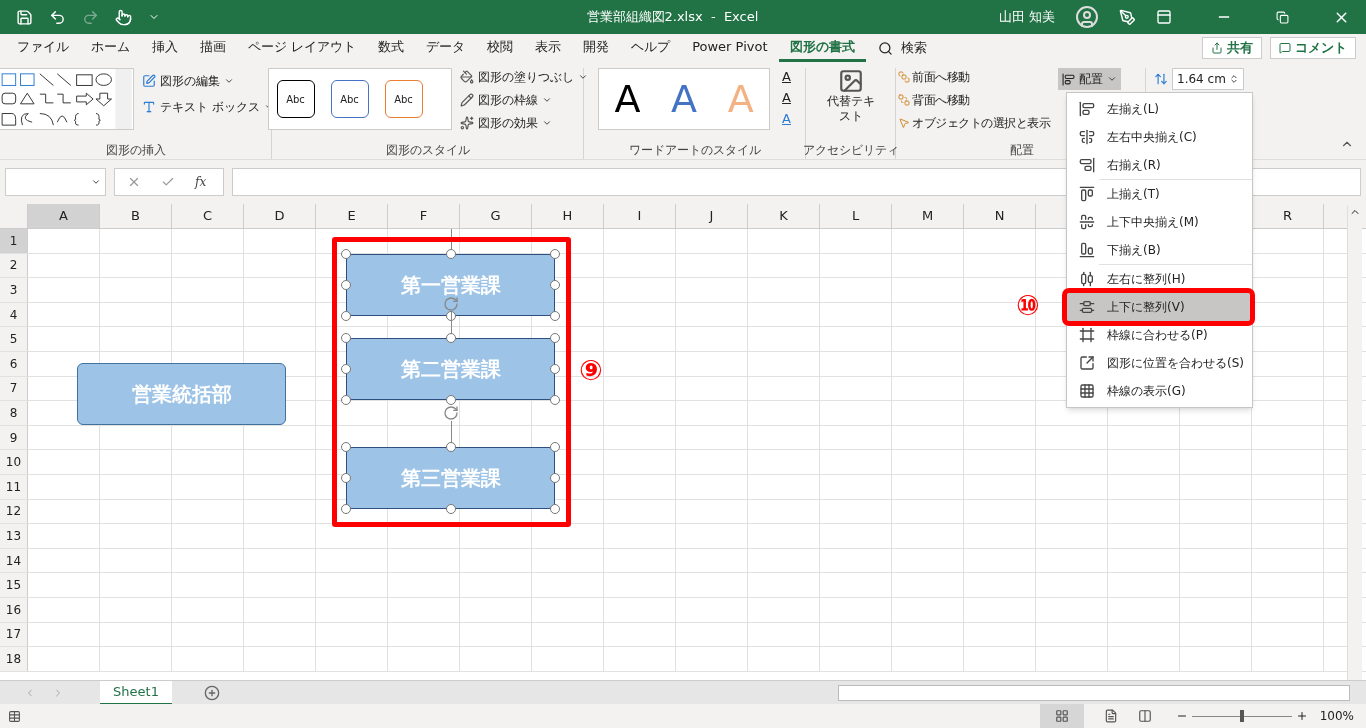  Describe the element at coordinates (14, 486) in the screenshot. I see `row-header: 11` at that location.